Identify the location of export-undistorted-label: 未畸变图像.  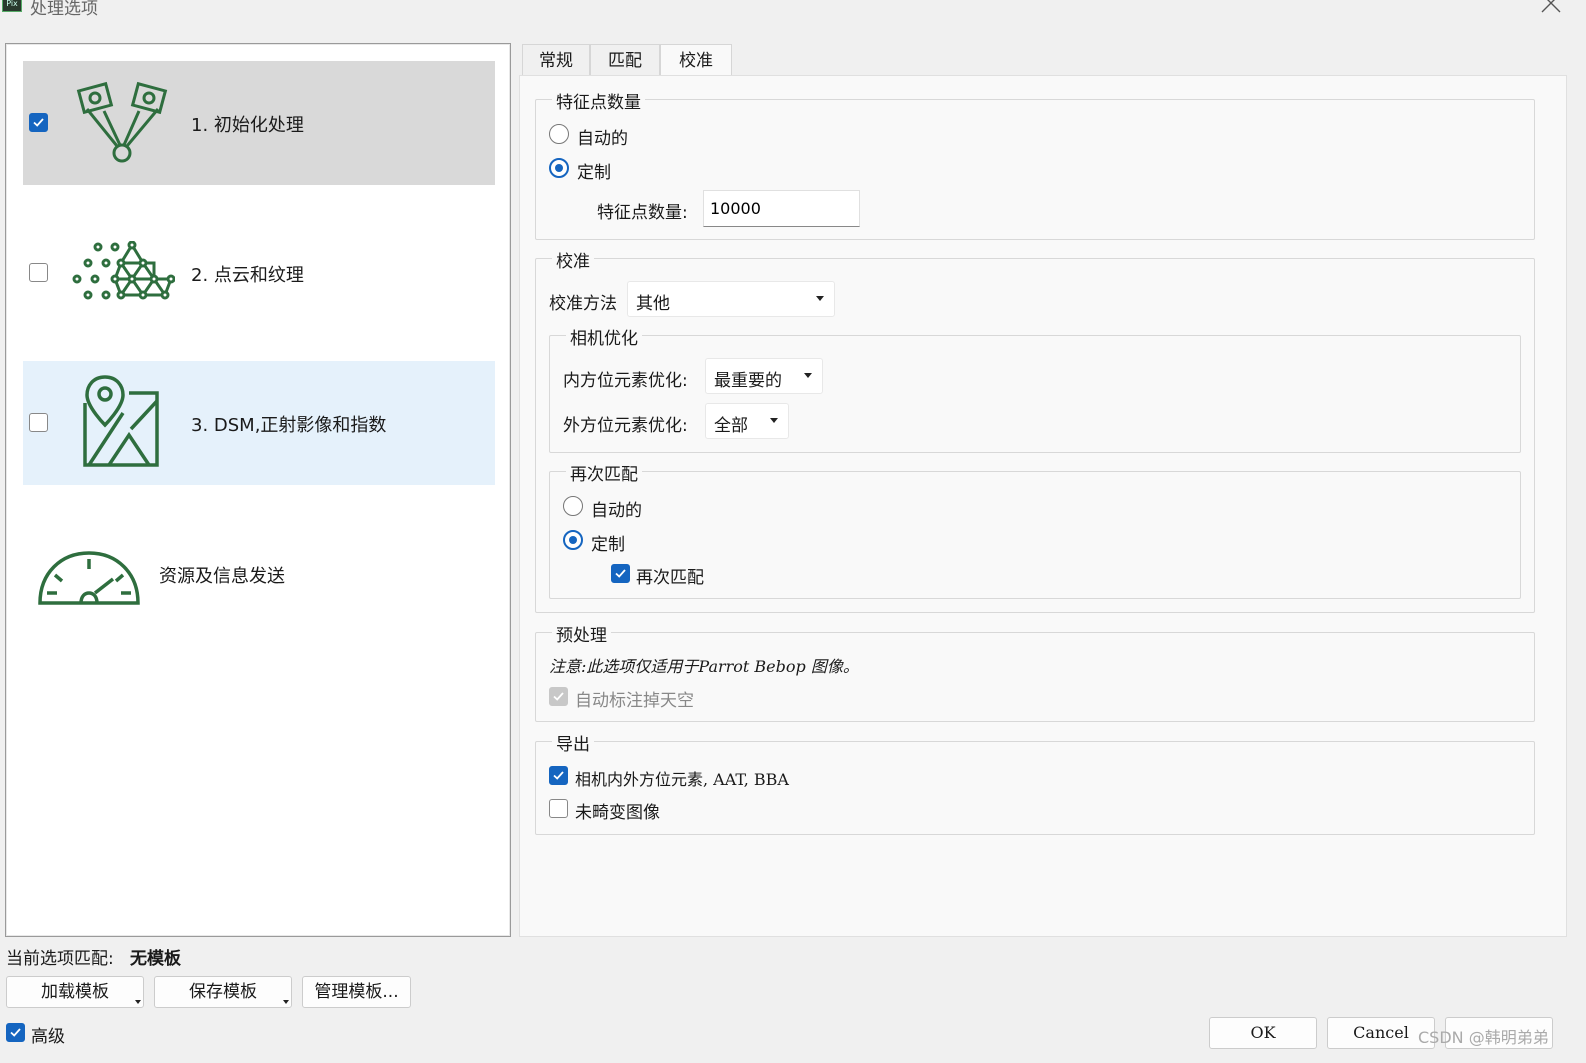
(617, 813).